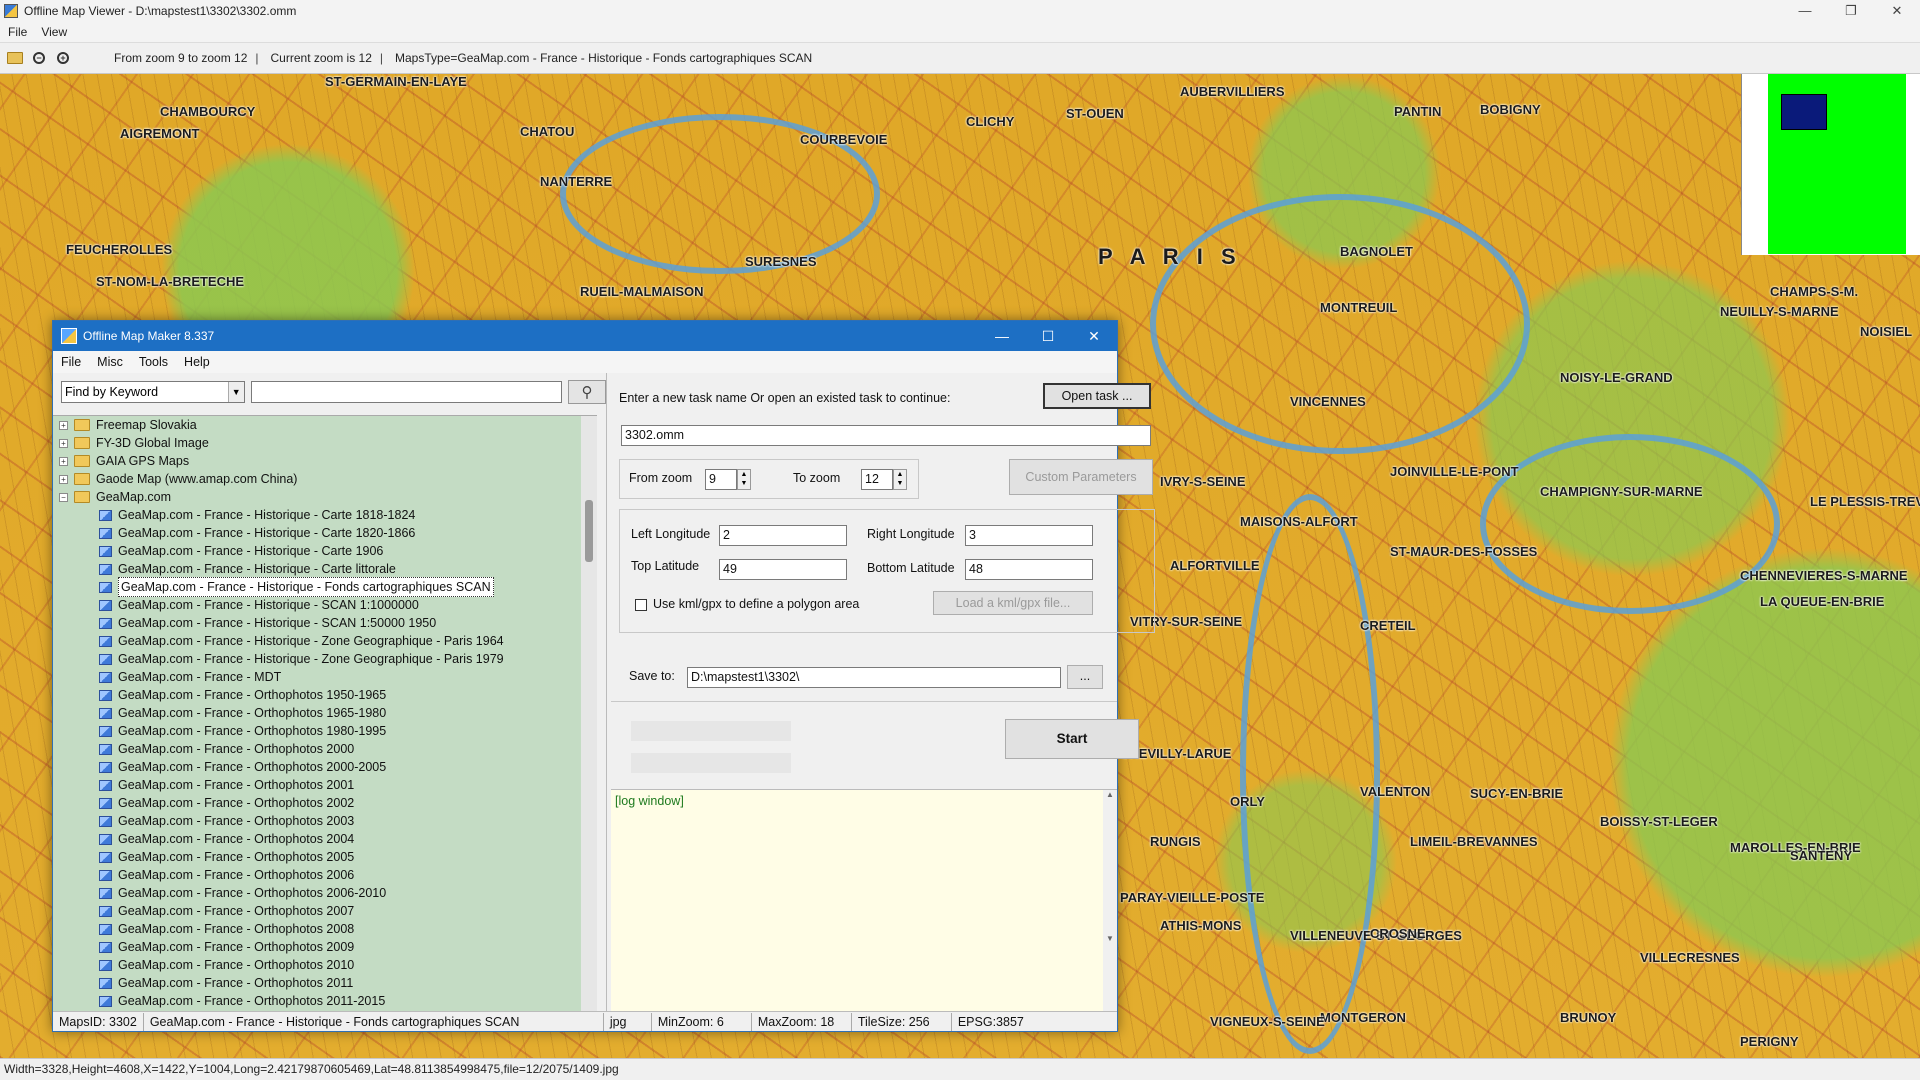  I want to click on to-zoom-input: 12, so click(877, 479).